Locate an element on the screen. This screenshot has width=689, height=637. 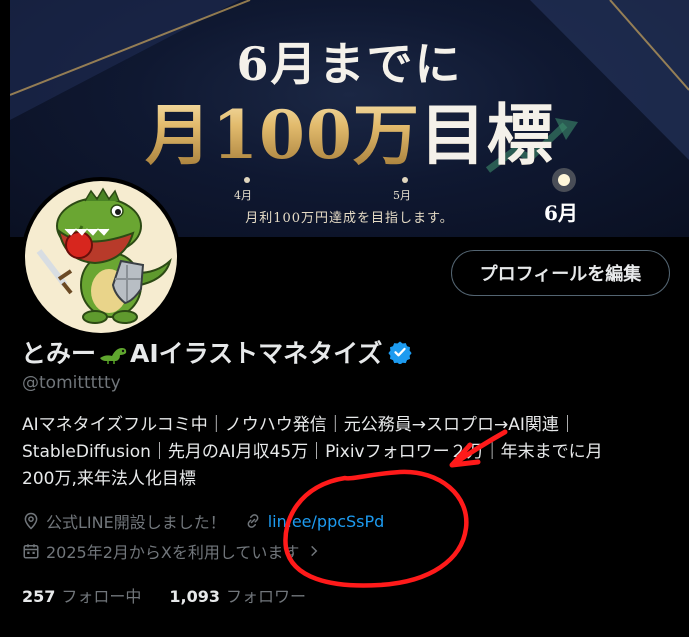
following-count: 257 is located at coordinates (39, 596).